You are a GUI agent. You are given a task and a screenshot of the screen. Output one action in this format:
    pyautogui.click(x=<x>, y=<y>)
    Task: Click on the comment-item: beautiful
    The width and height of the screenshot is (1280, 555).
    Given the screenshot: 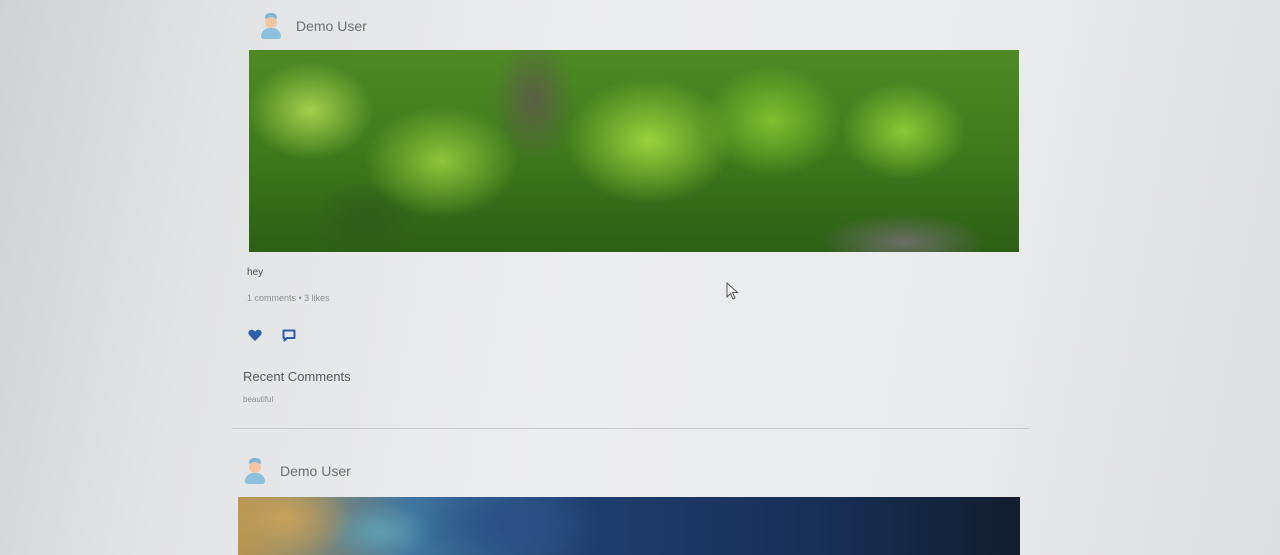 What is the action you would take?
    pyautogui.click(x=258, y=399)
    